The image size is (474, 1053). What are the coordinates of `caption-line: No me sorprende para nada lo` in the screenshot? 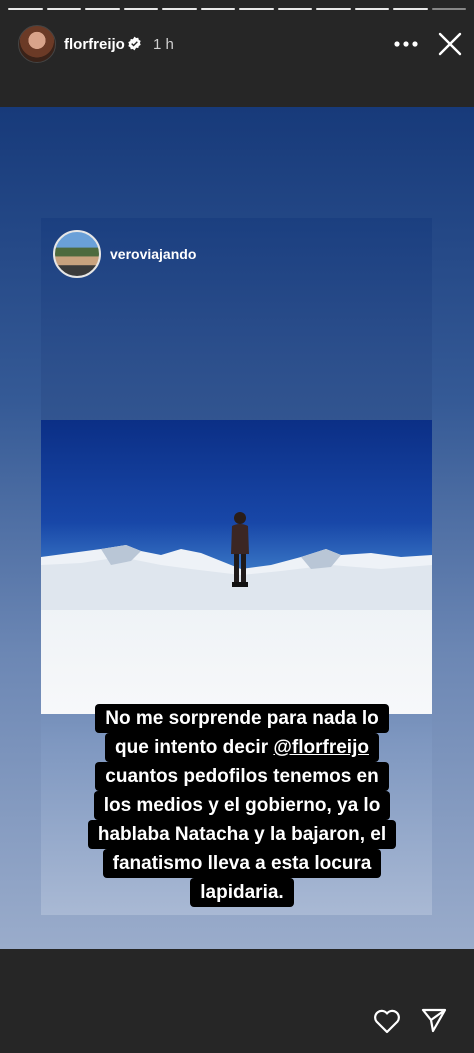 It's located at (242, 718).